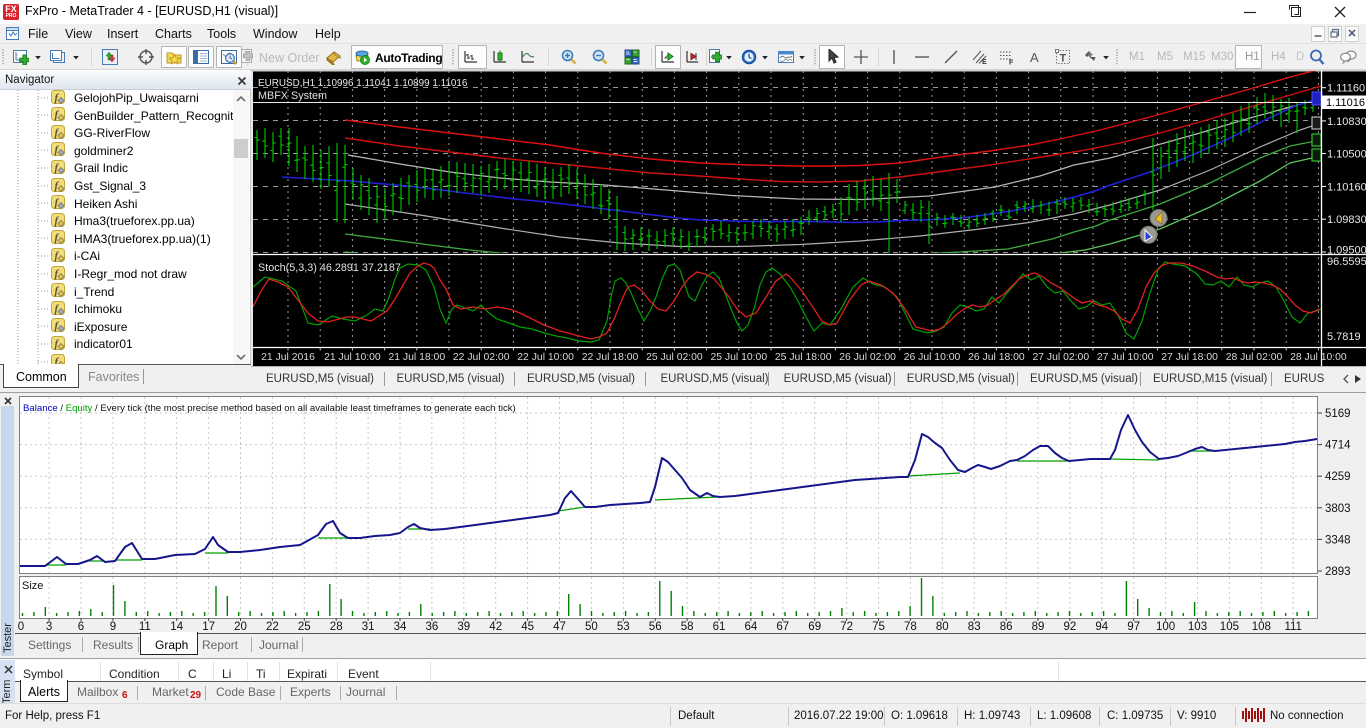 The image size is (1366, 728). I want to click on svg-text: F, so click(1011, 63).